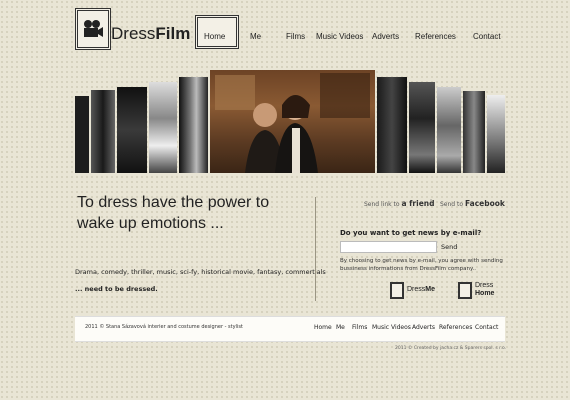  Describe the element at coordinates (430, 289) in the screenshot. I see `dress-me-bold: Me` at that location.